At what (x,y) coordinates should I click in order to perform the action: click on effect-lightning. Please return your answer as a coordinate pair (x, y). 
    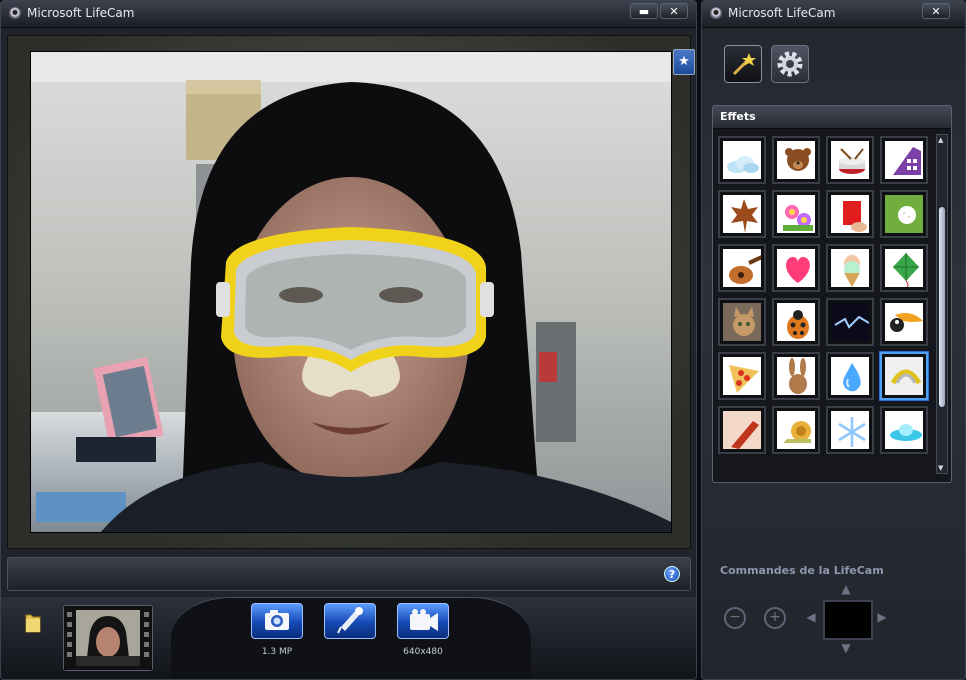
    Looking at the image, I should click on (850, 322).